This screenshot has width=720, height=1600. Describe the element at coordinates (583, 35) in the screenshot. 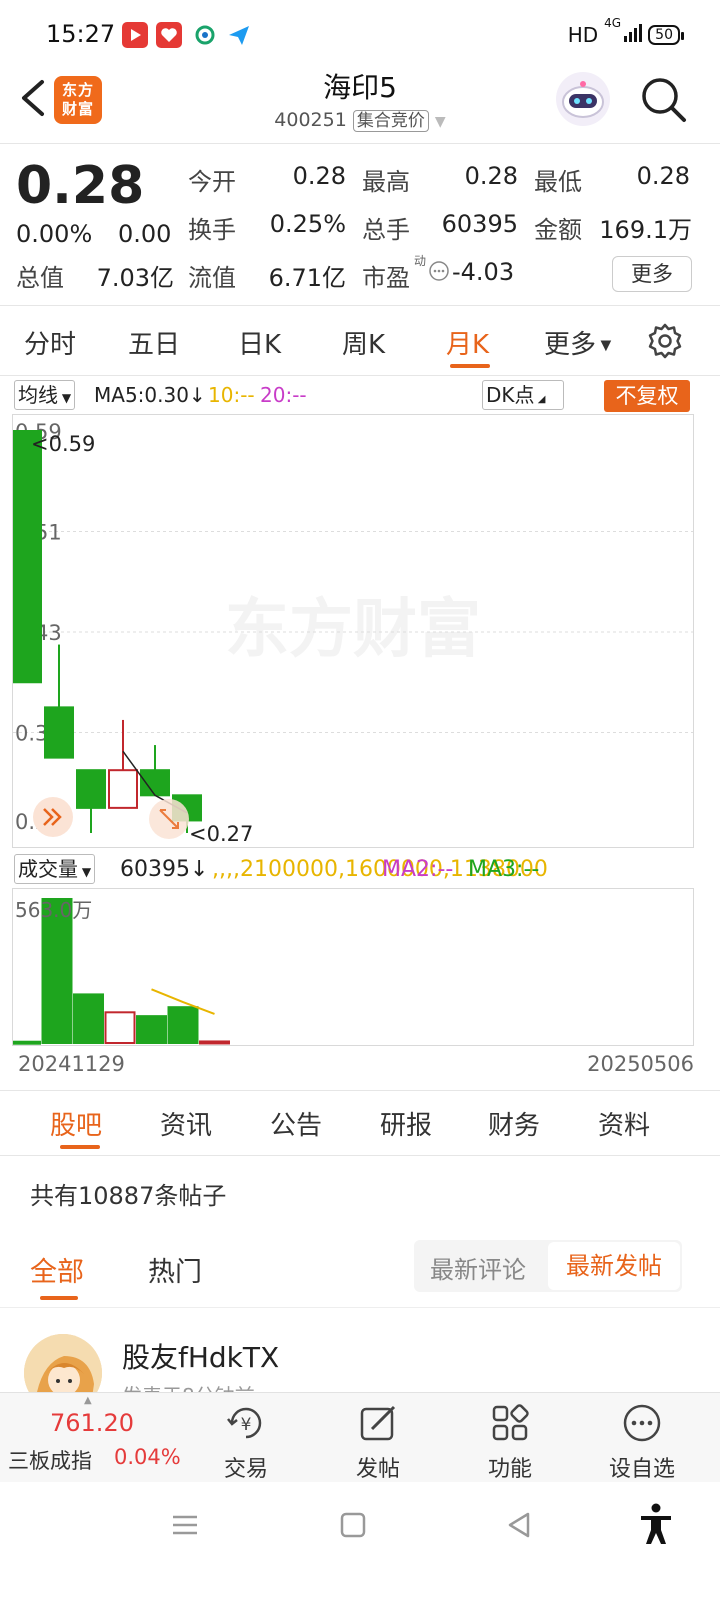

I see `network-label: HD` at that location.